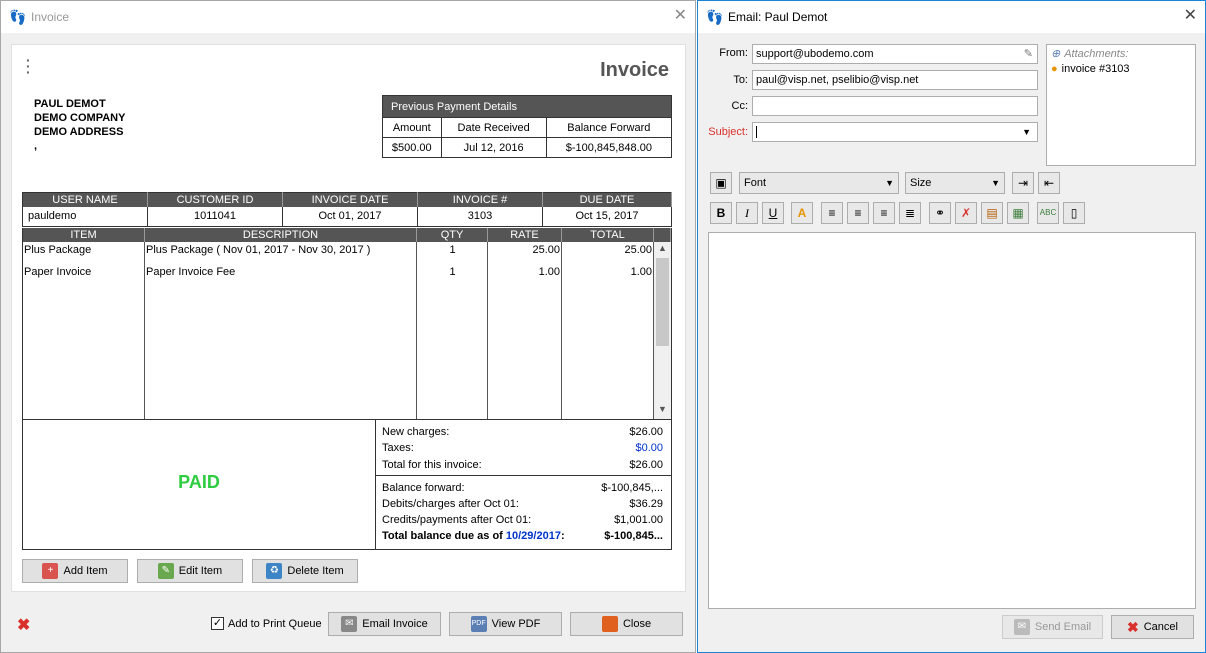 The height and width of the screenshot is (653, 1206). Describe the element at coordinates (1090, 69) in the screenshot. I see `attachment-item: ● invoice #3103` at that location.